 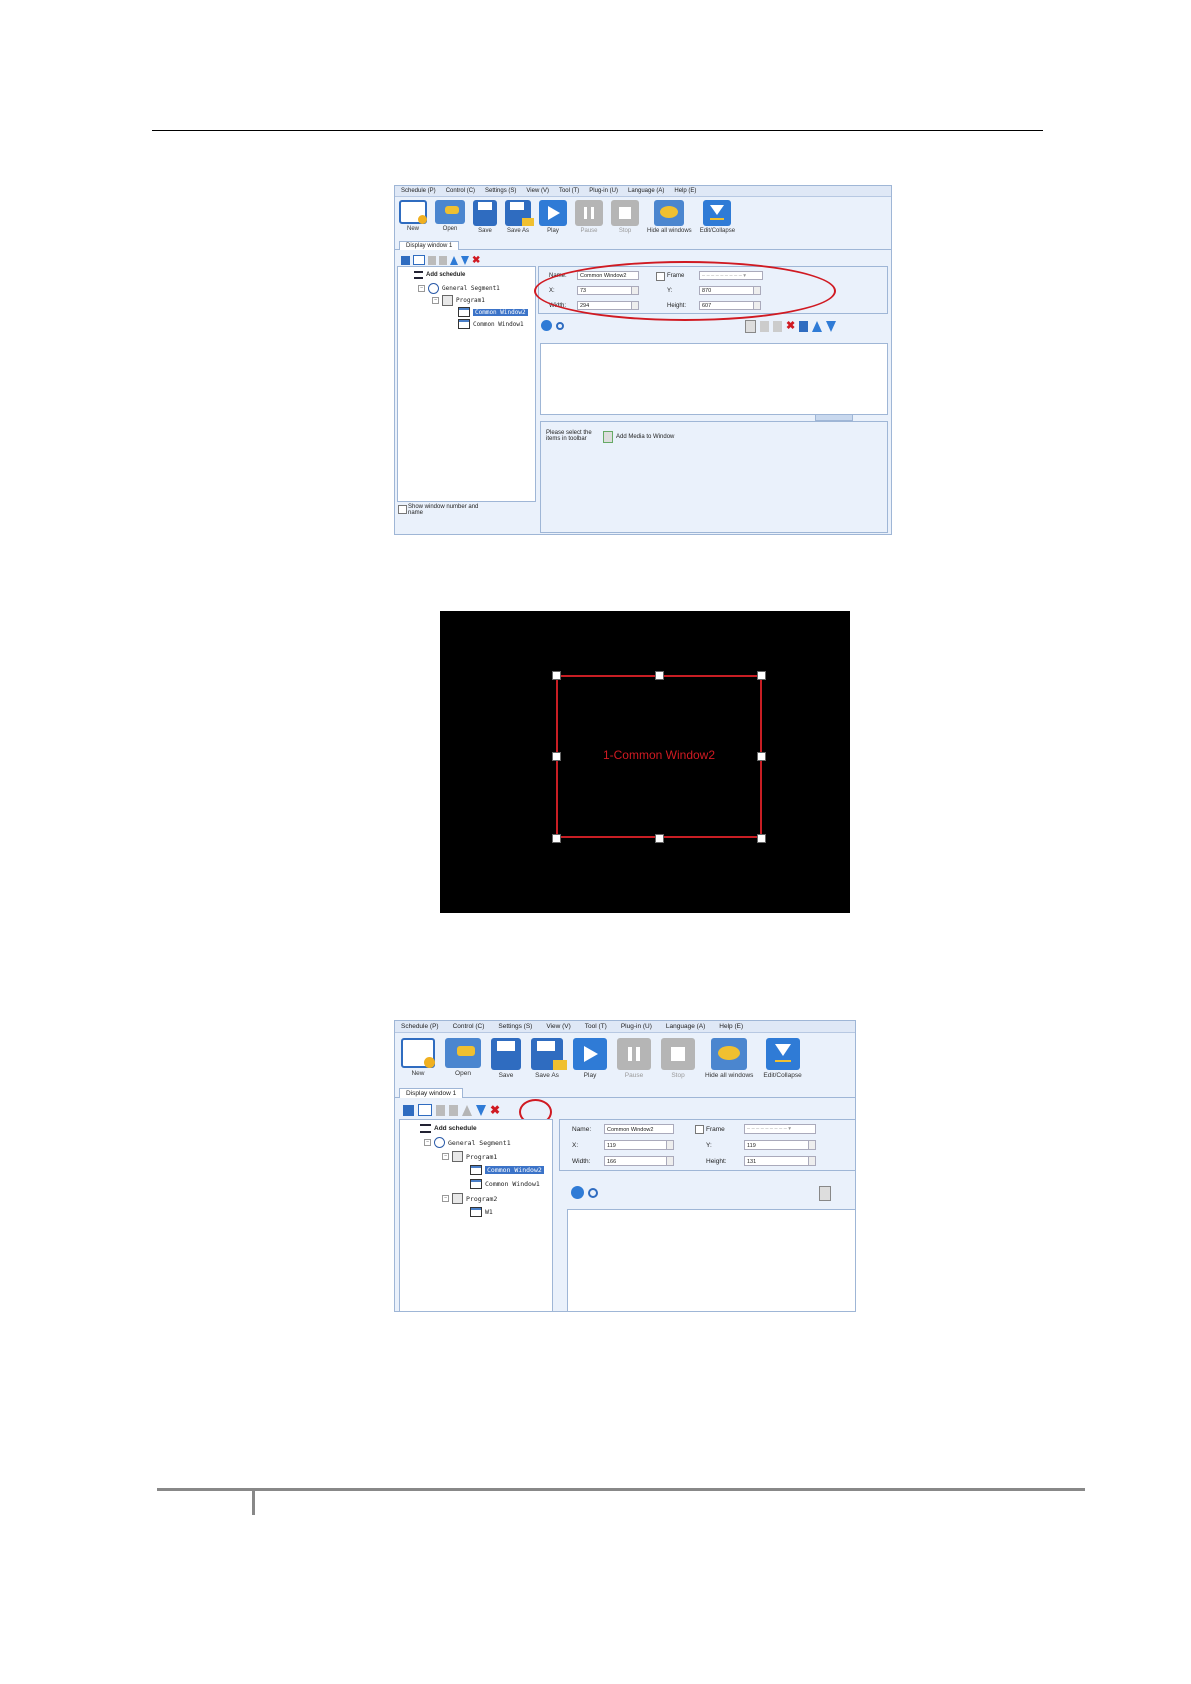 I want to click on y-spinner, so click(x=811, y=1145).